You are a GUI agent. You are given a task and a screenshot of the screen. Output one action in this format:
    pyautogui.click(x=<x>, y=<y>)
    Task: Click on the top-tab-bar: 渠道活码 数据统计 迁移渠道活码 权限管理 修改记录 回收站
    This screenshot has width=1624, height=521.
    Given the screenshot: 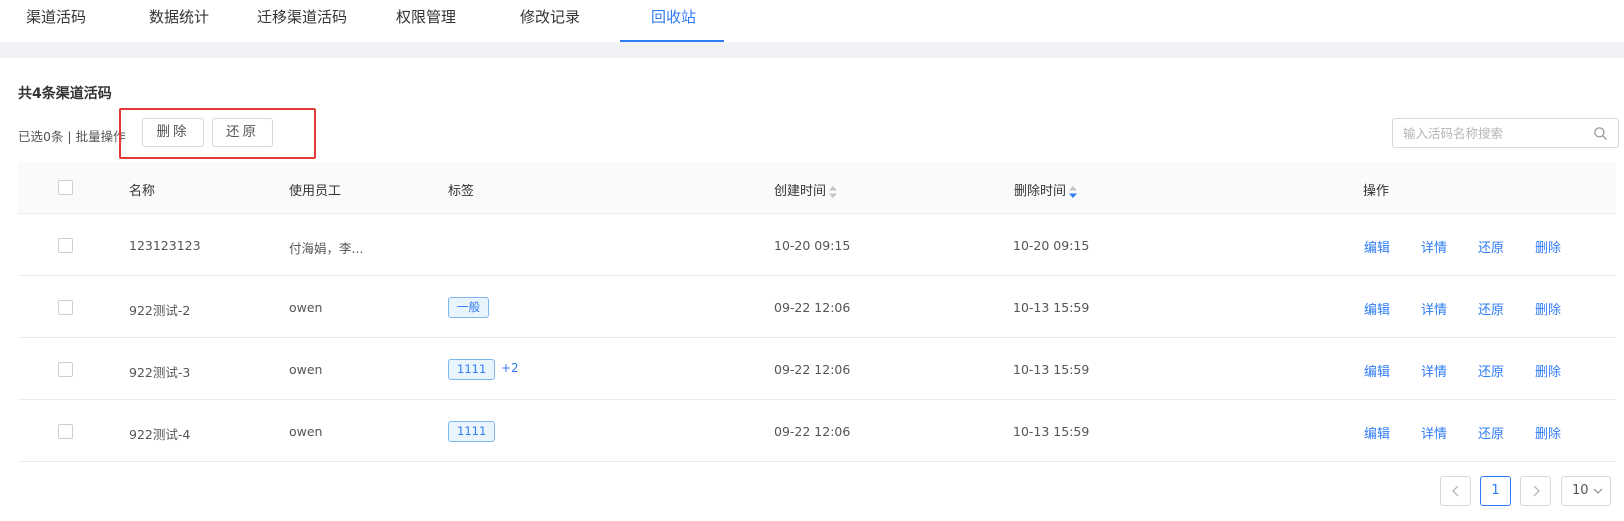 What is the action you would take?
    pyautogui.click(x=812, y=21)
    